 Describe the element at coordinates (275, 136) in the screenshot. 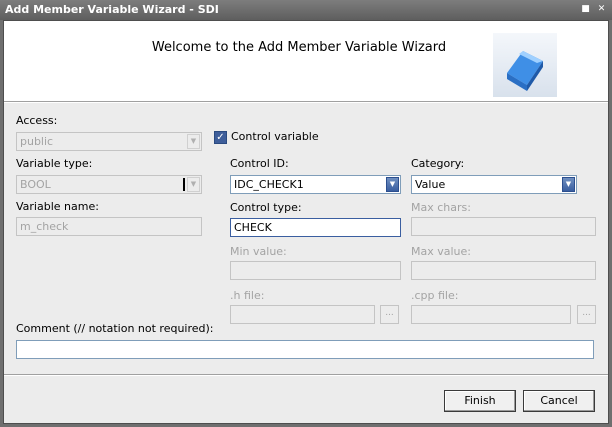

I see `control-variable-label: Control variable` at that location.